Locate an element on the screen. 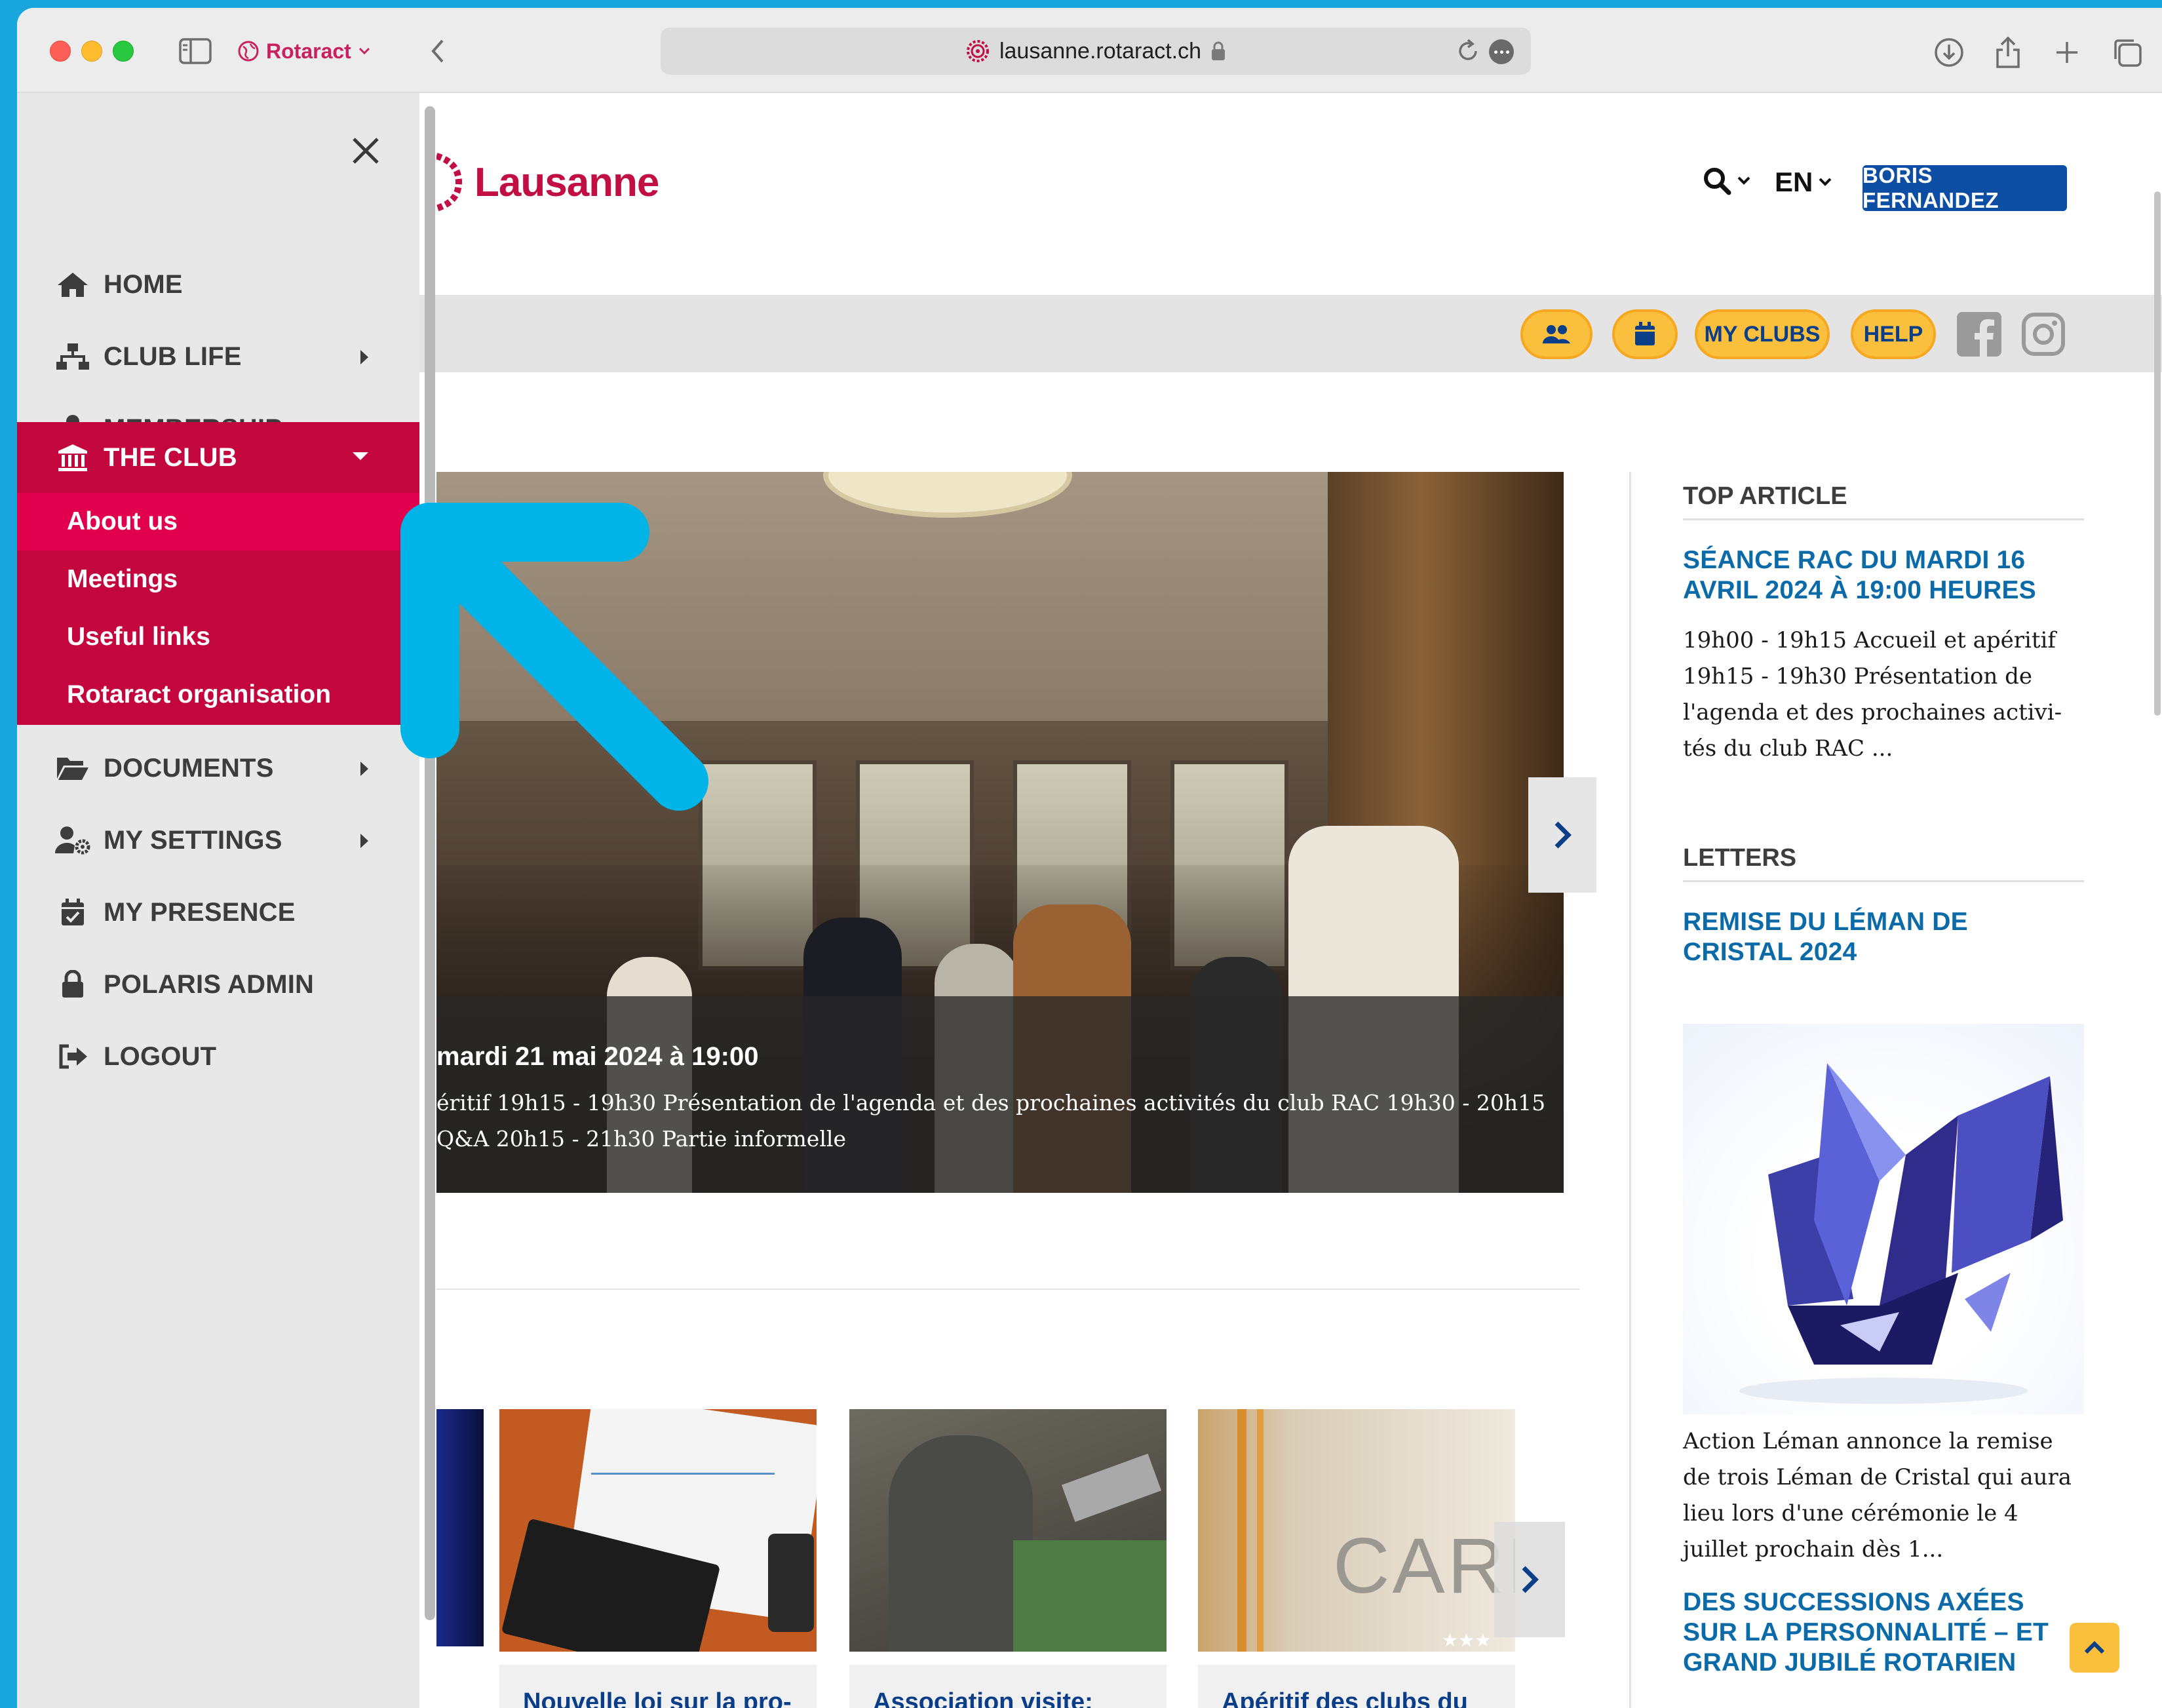 The height and width of the screenshot is (1708, 2162). minimize-window-button is located at coordinates (91, 52).